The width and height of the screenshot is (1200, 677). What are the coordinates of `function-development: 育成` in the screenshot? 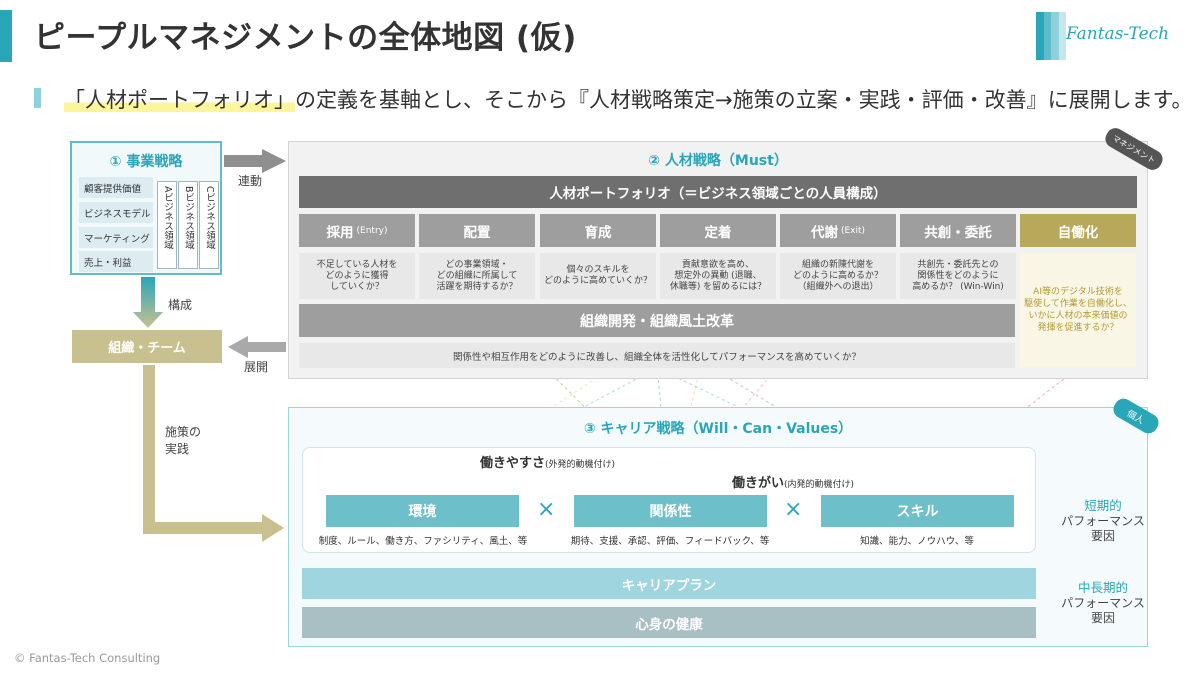 It's located at (598, 230).